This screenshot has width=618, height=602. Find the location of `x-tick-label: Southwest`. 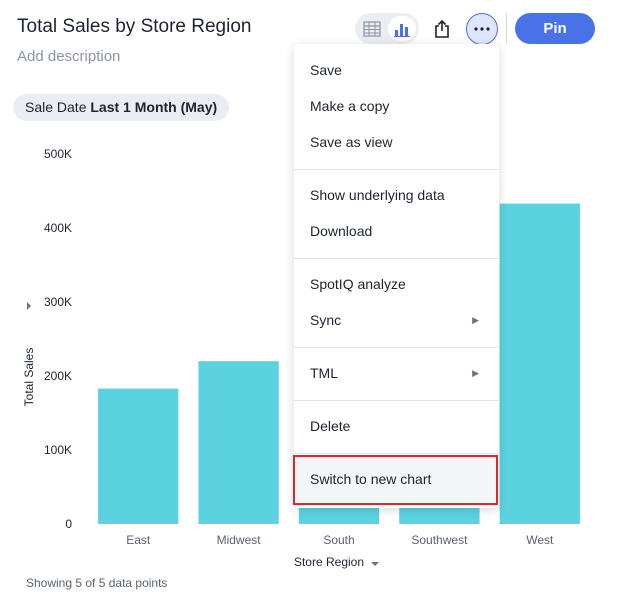

x-tick-label: Southwest is located at coordinates (439, 540).